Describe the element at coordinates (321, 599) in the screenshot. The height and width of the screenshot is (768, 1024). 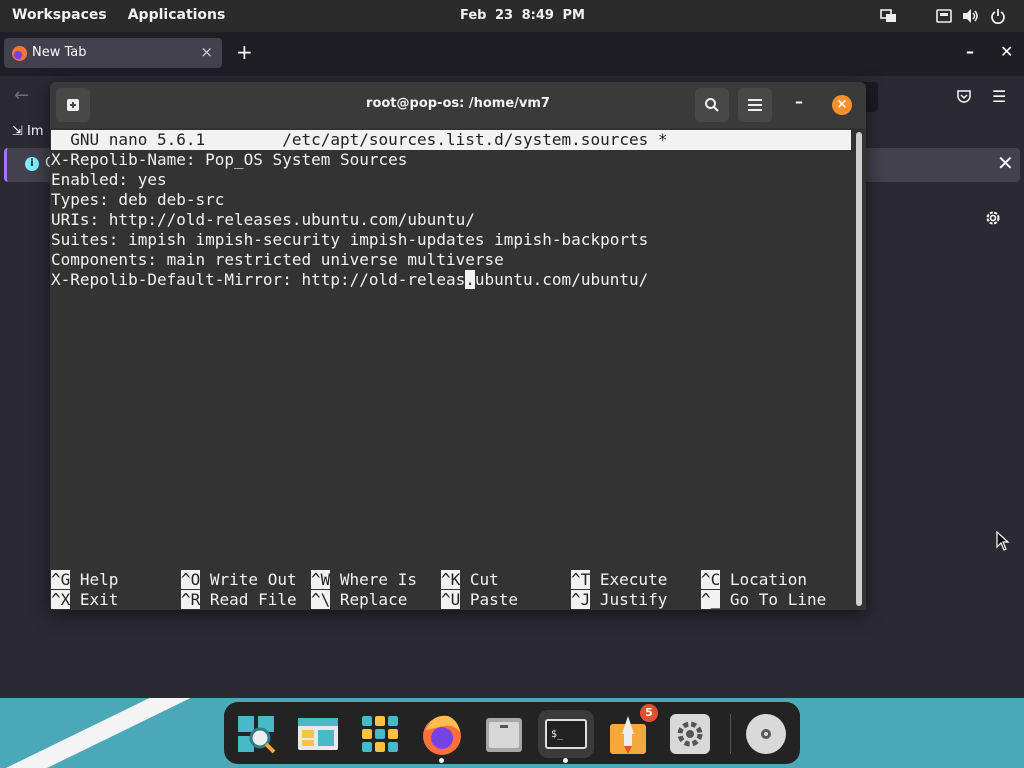
I see `shortcut-key: ^\` at that location.